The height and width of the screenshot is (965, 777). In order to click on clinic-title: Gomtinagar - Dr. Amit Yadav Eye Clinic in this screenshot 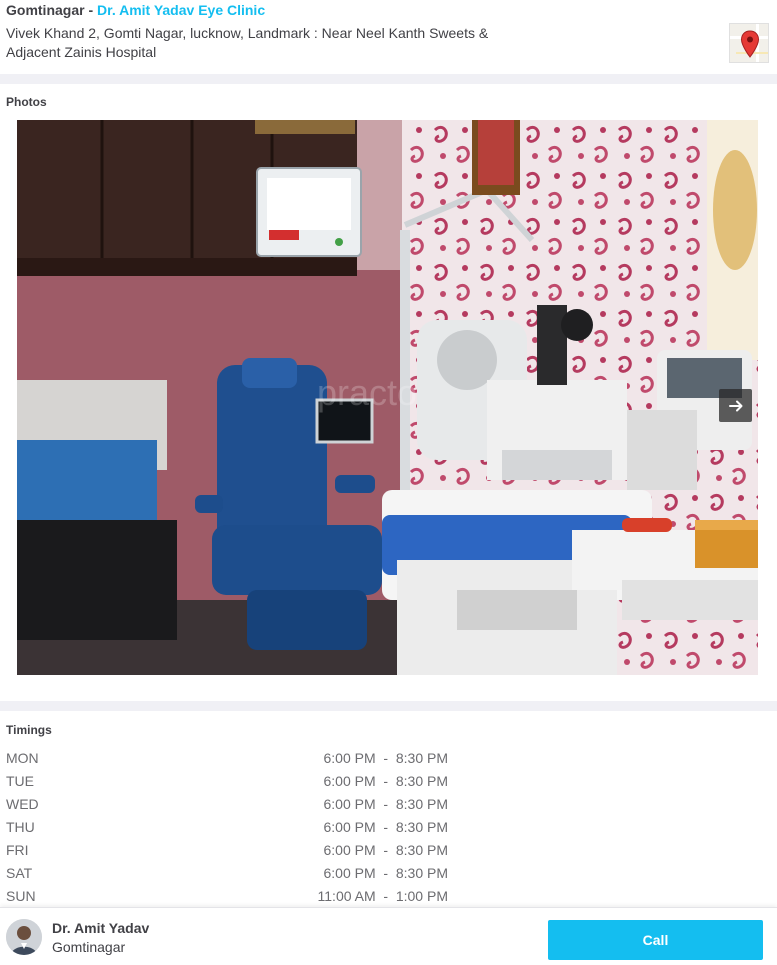, I will do `click(135, 10)`.